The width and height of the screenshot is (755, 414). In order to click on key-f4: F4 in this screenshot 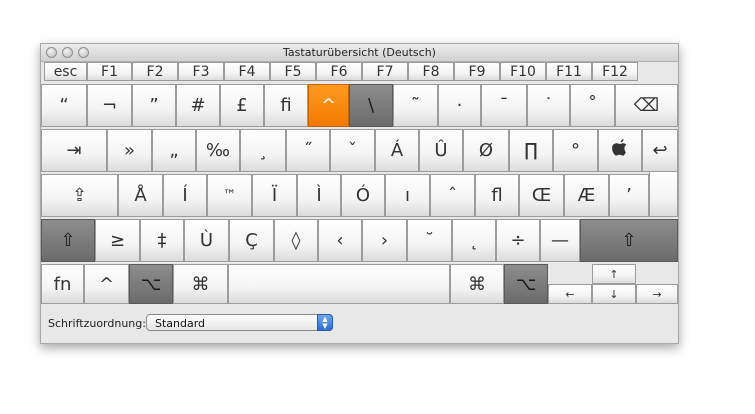, I will do `click(247, 71)`.